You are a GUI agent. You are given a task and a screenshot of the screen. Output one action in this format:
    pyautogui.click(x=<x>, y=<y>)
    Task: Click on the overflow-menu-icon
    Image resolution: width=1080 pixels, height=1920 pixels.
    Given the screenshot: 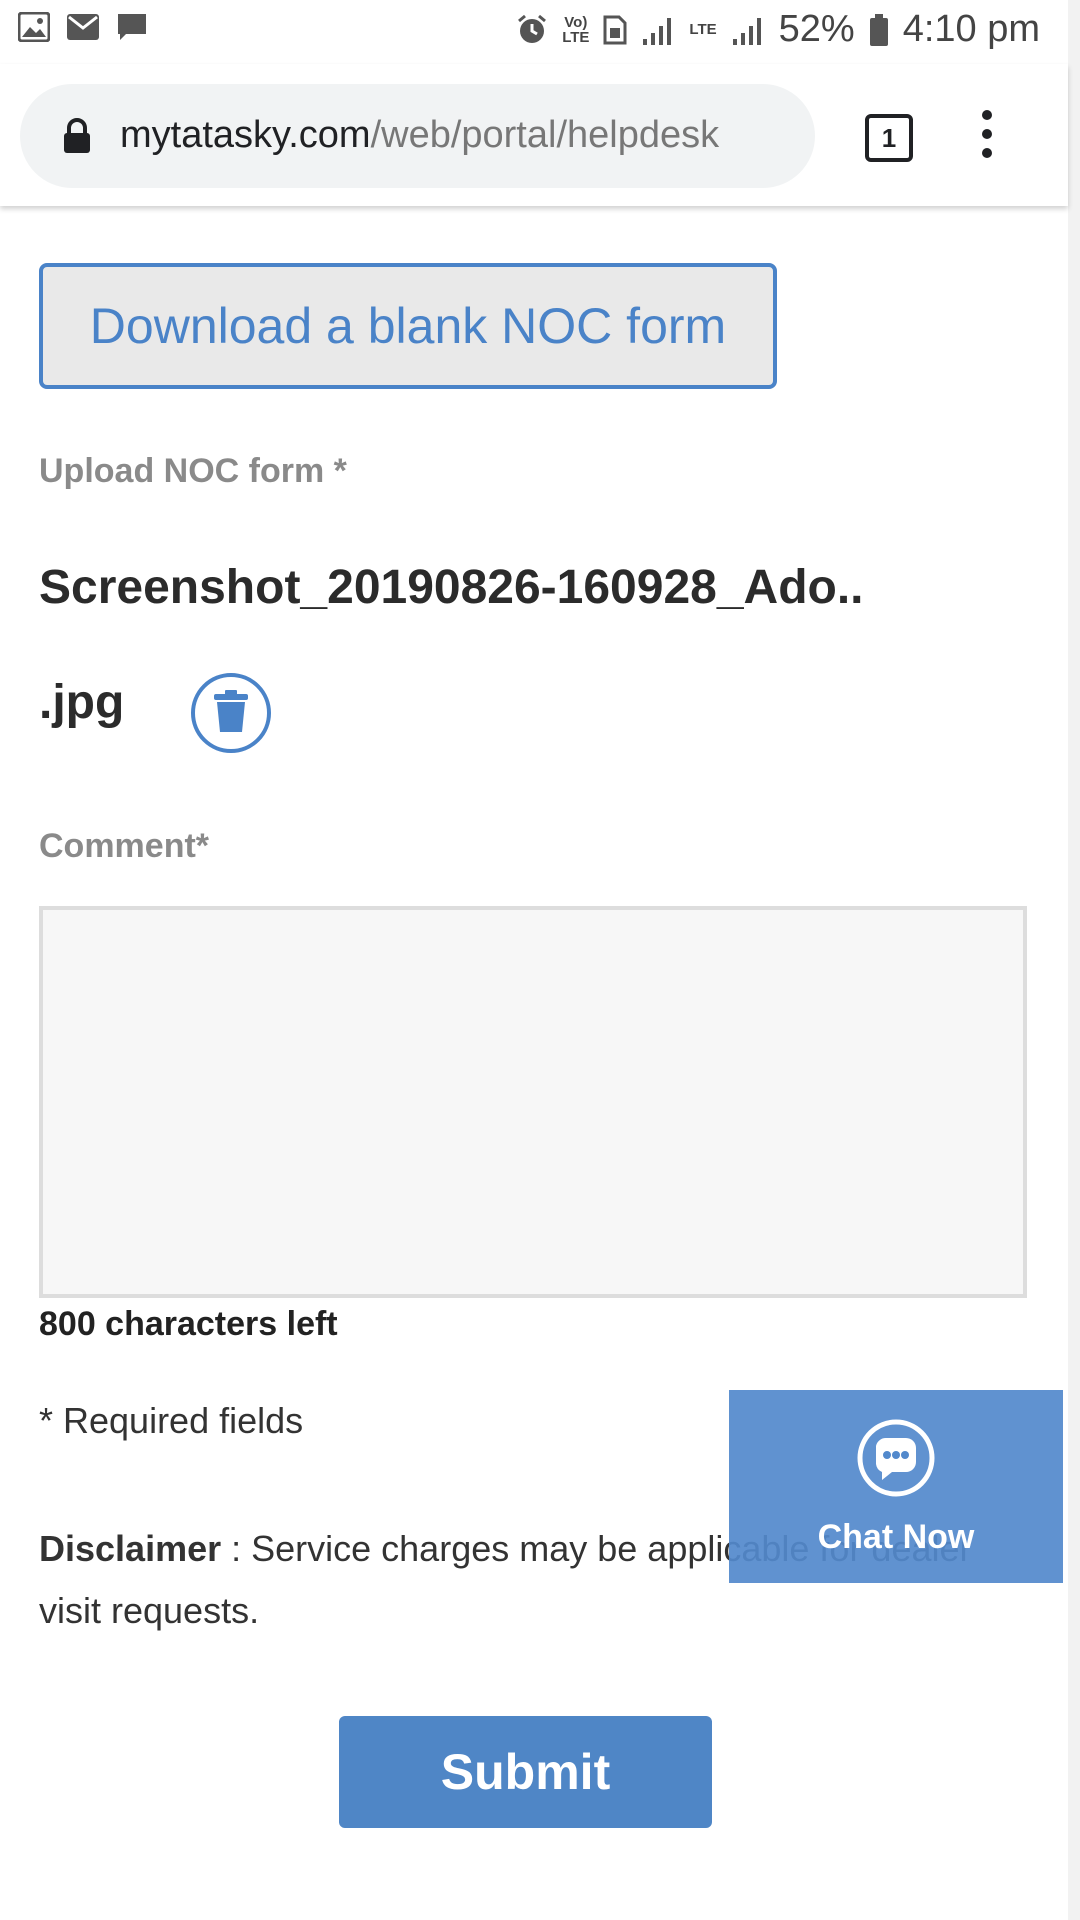 What is the action you would take?
    pyautogui.click(x=988, y=138)
    